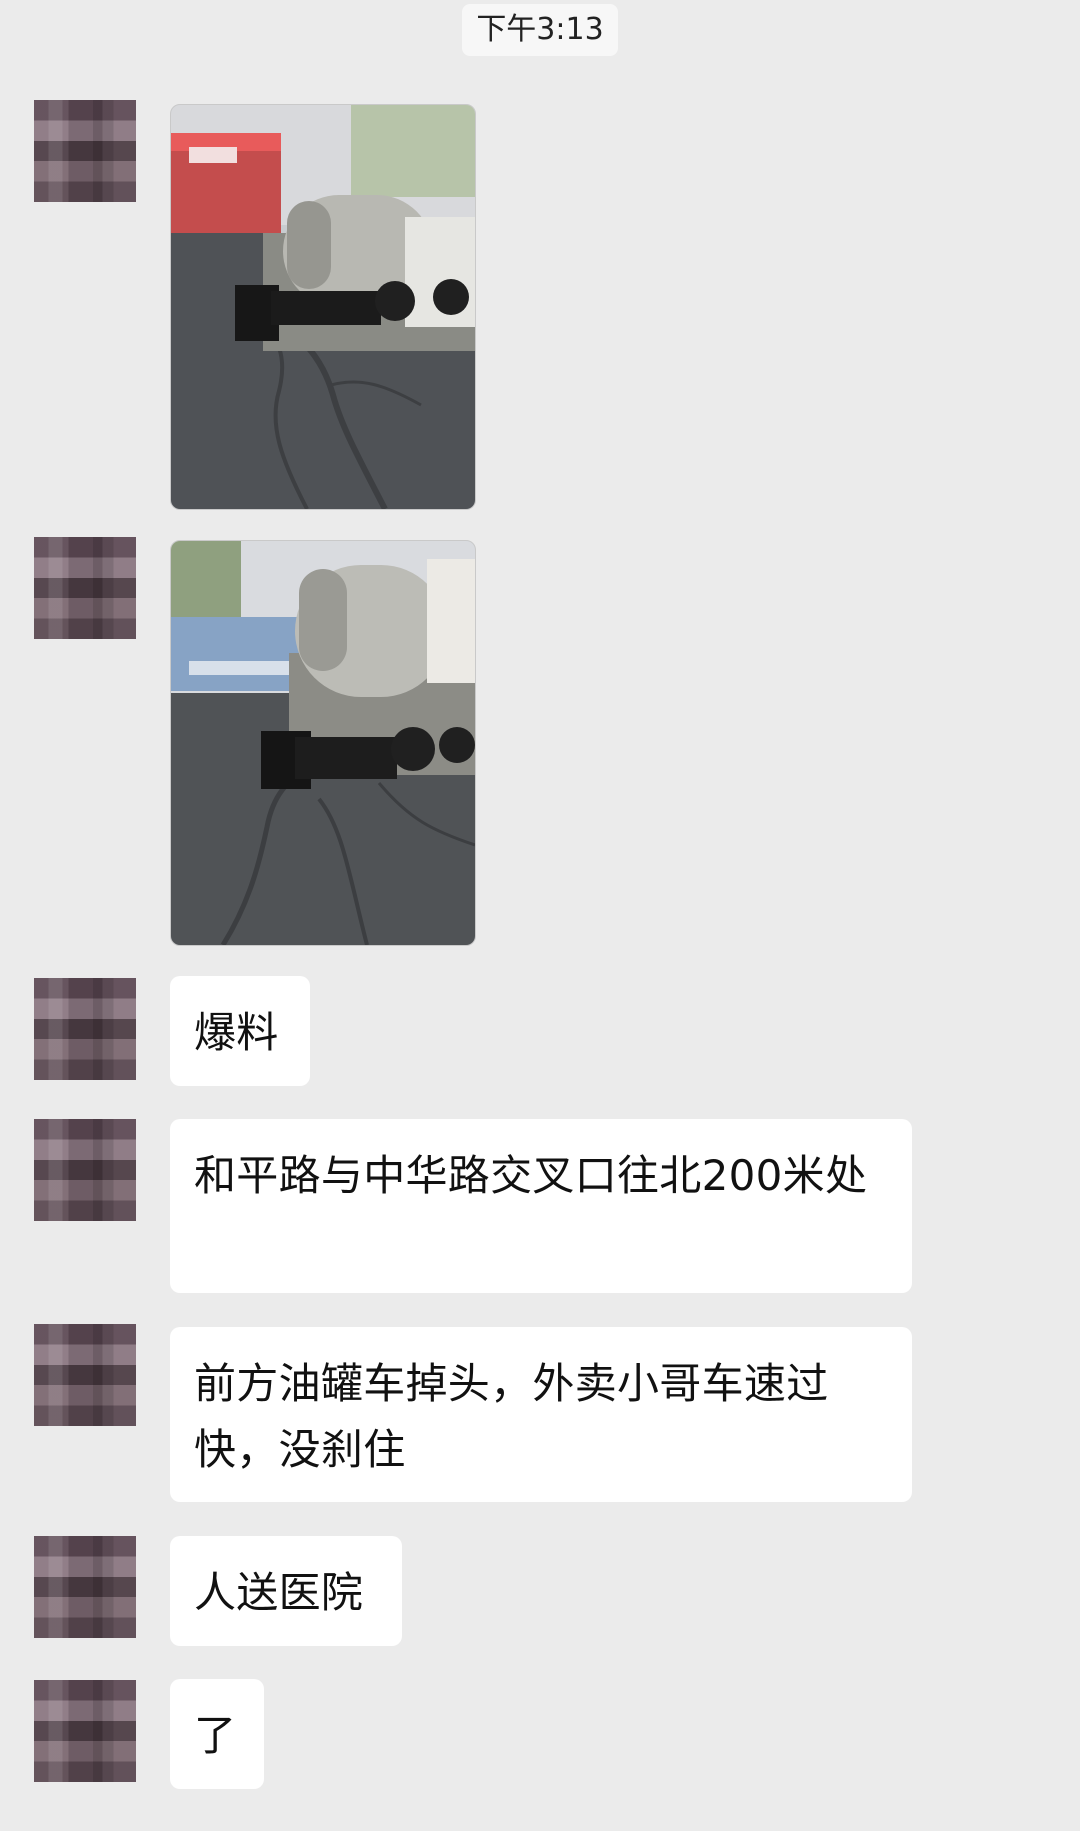 The height and width of the screenshot is (1831, 1080). What do you see at coordinates (541, 1206) in the screenshot?
I see `message-bubble: 和平路与中华路交叉口往北200米处` at bounding box center [541, 1206].